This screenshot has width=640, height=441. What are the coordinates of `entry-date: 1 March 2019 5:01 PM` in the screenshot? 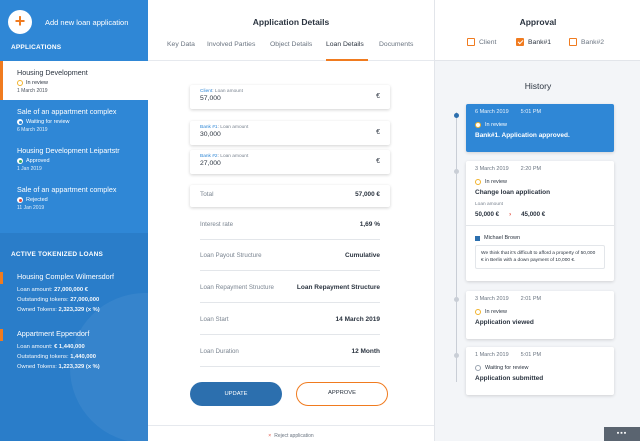 It's located at (540, 355).